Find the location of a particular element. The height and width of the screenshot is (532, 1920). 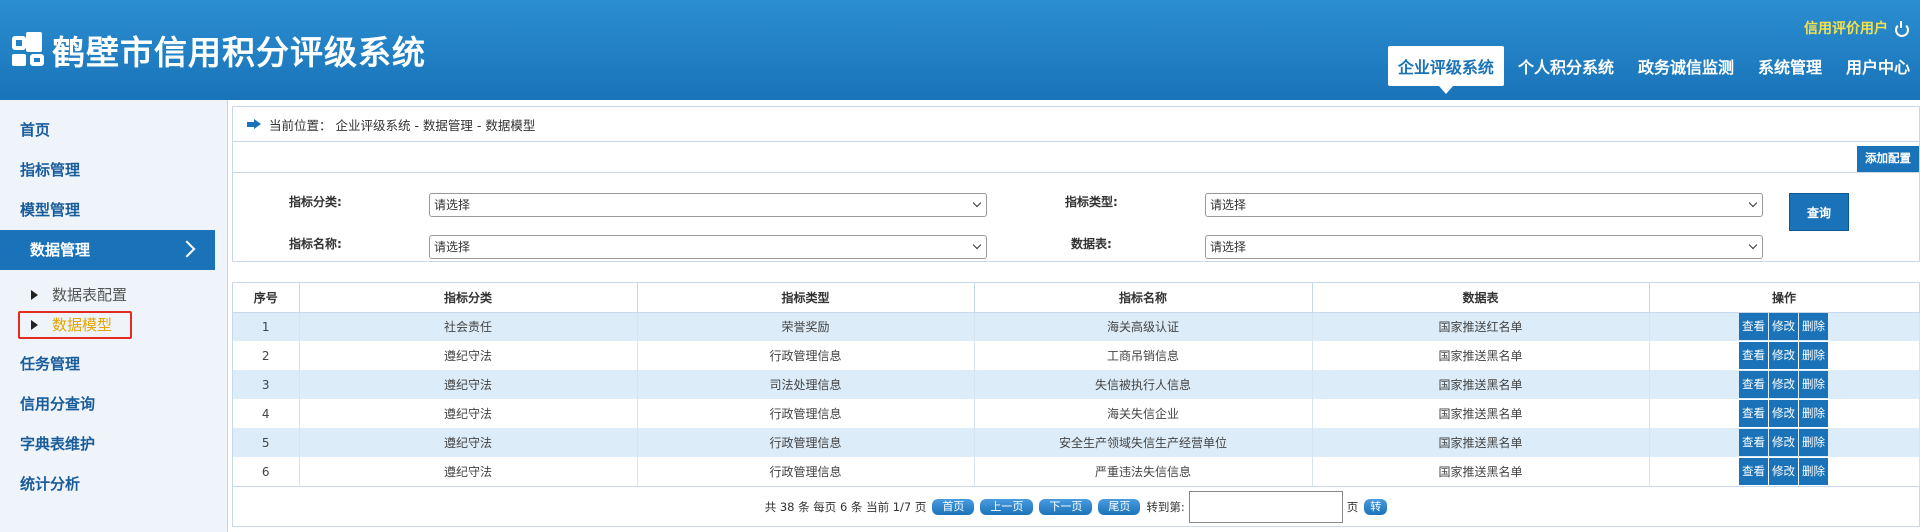

cell-name: 严重违法失信信息 is located at coordinates (1143, 471).